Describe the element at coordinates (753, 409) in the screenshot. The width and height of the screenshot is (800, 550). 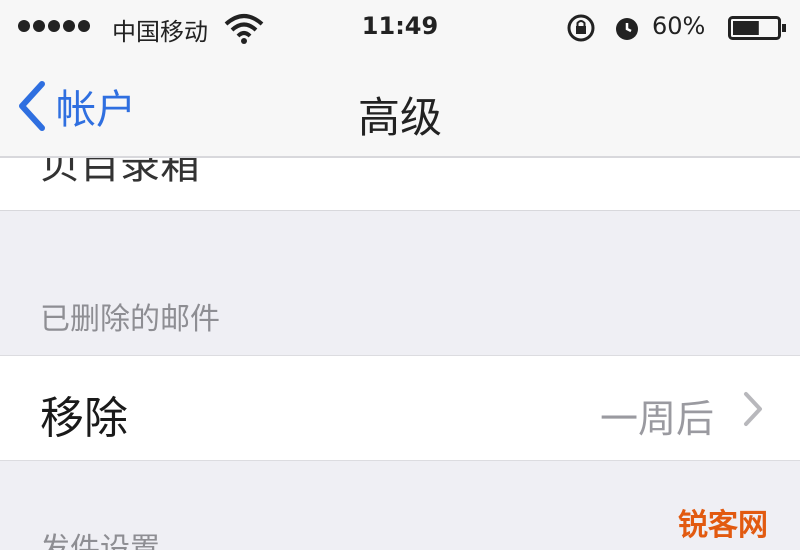
I see `chevron-right-icon` at that location.